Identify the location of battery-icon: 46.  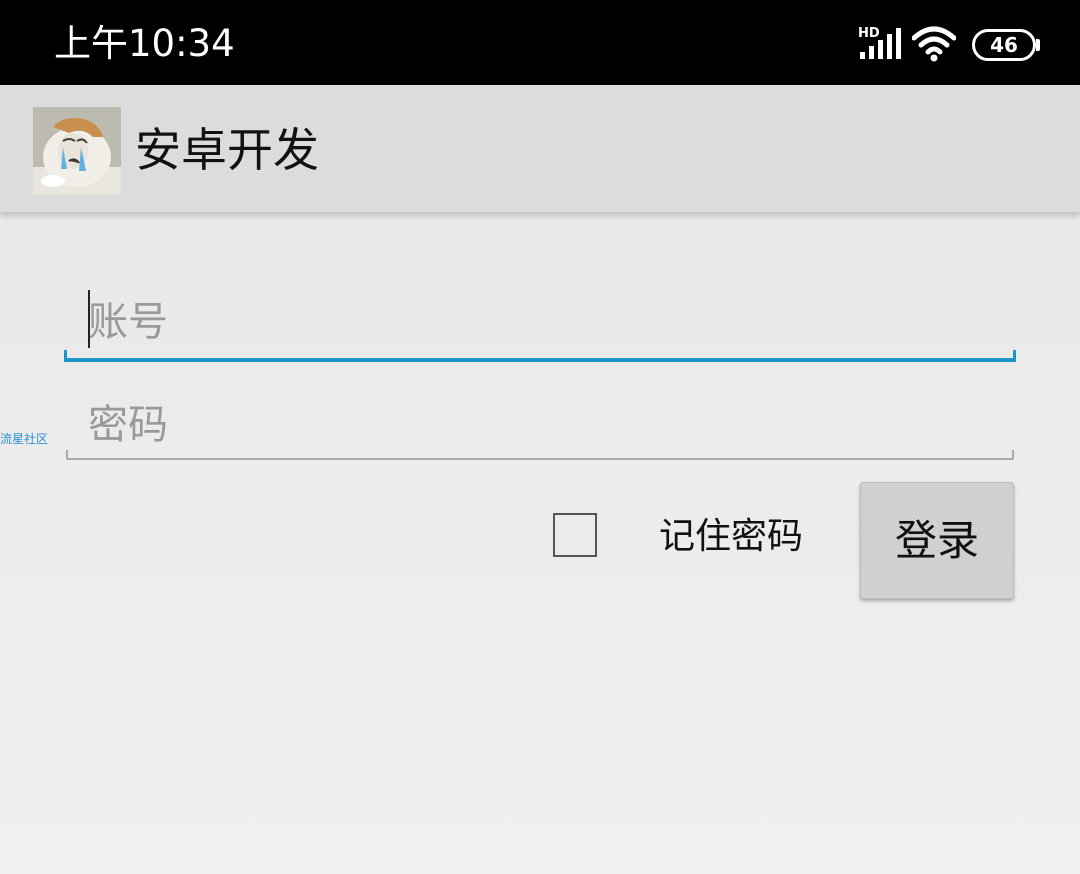
(1006, 45).